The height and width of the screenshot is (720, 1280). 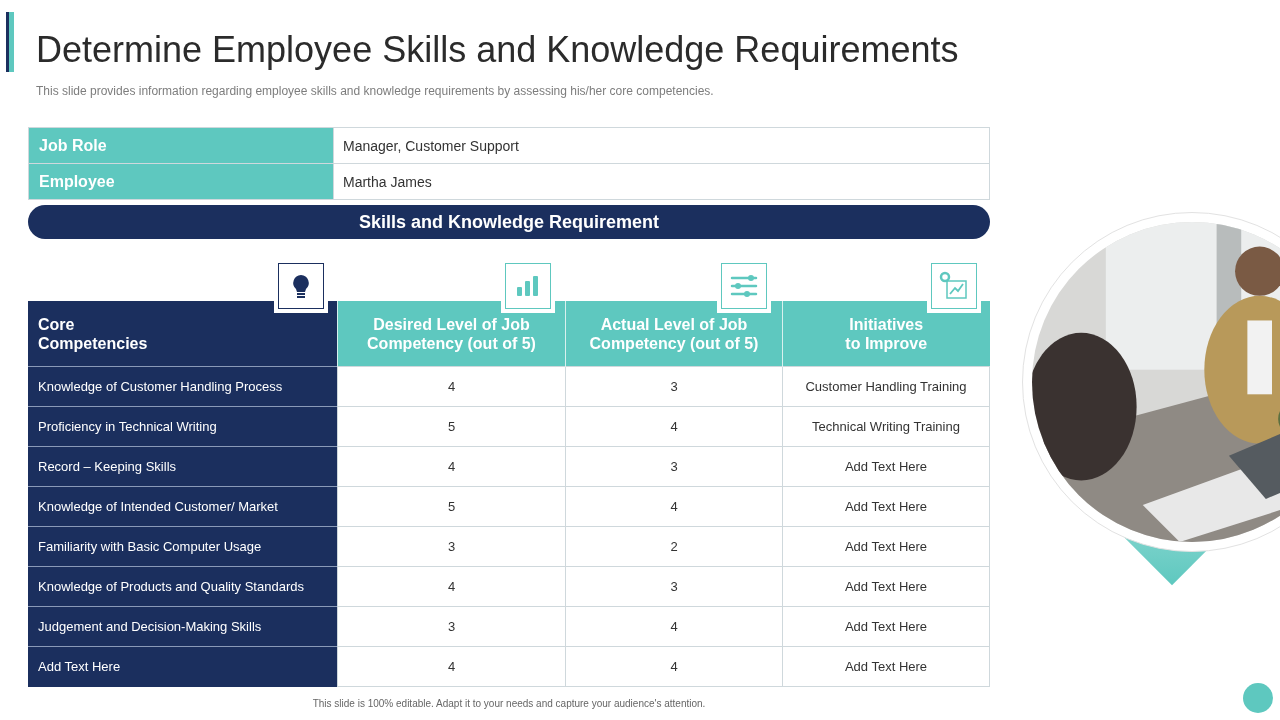 I want to click on table-cell: Technical Writing Training, so click(x=886, y=426).